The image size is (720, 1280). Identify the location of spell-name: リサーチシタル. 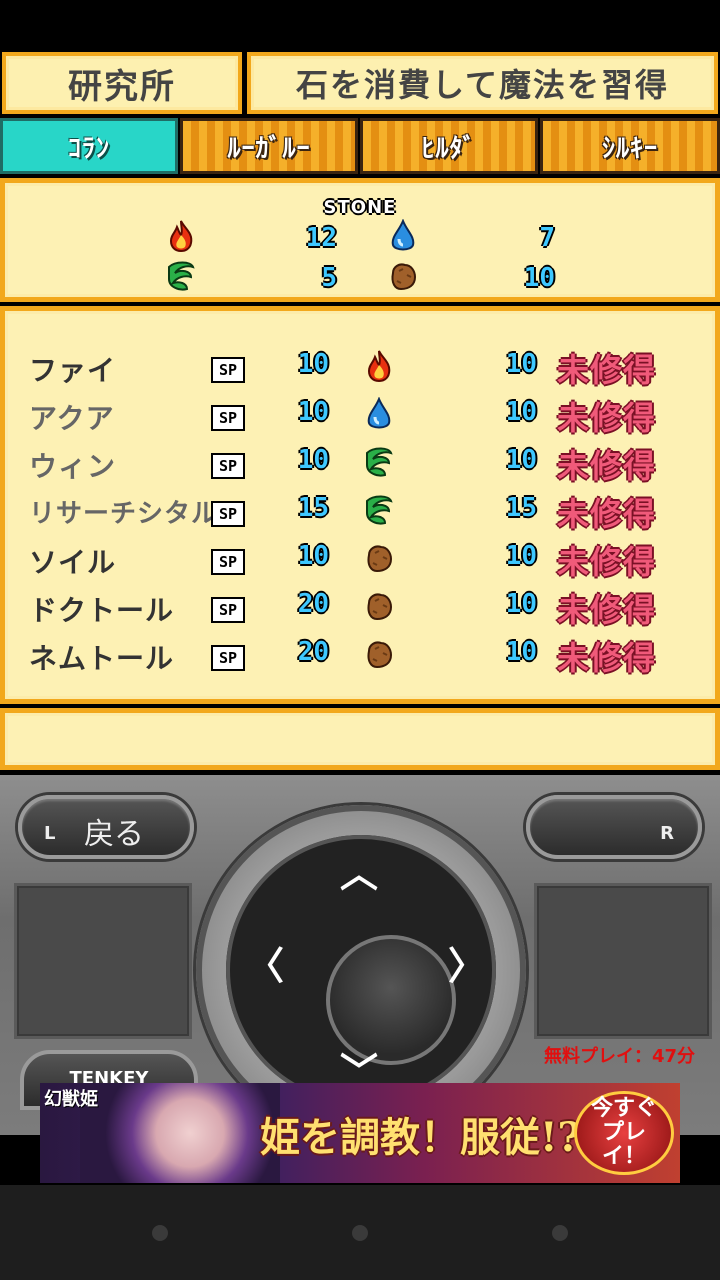
(124, 514).